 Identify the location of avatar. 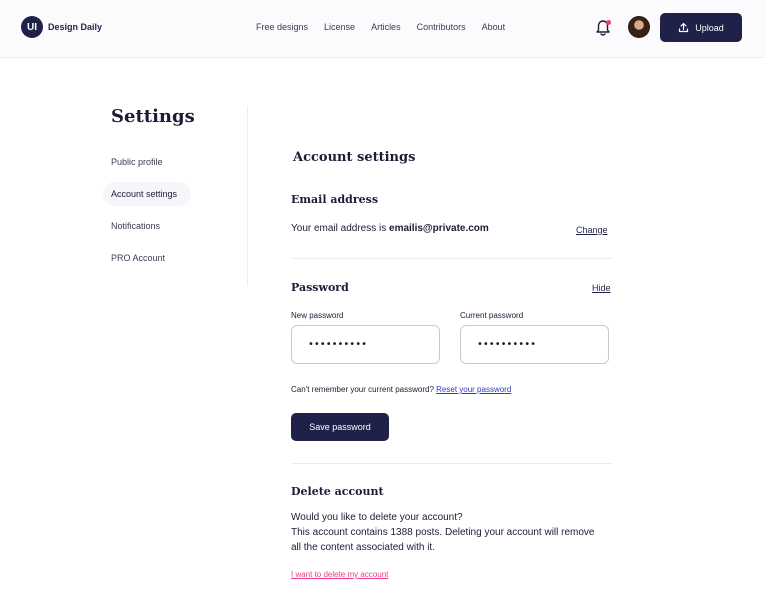
(639, 27).